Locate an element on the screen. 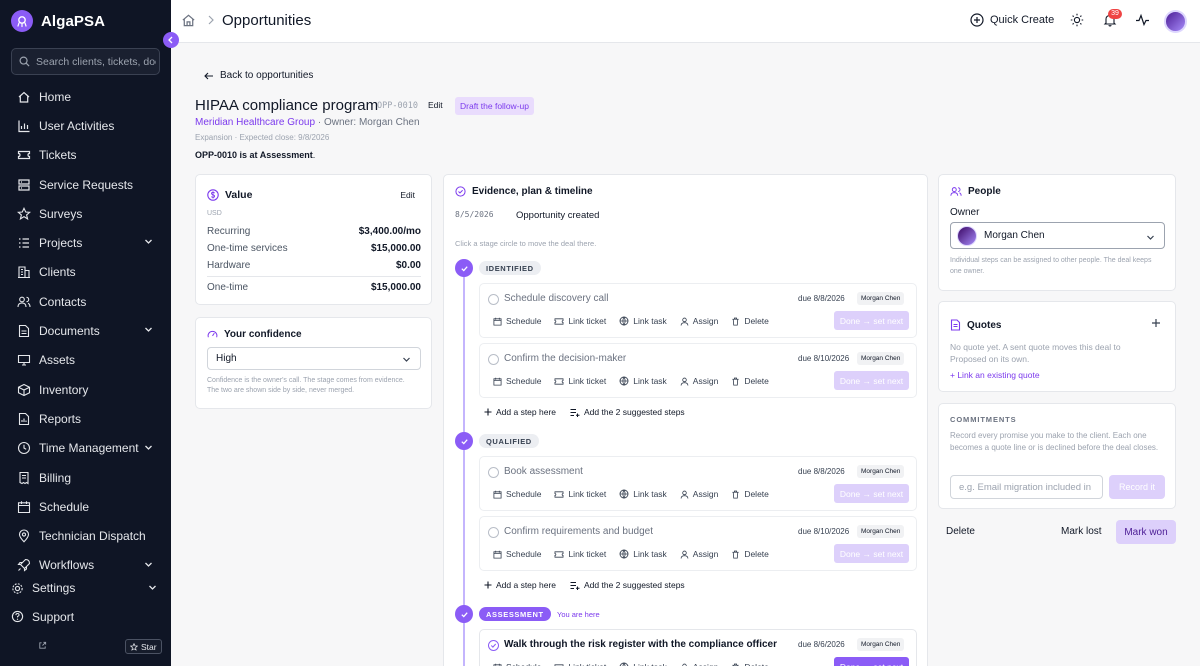  sun-icon is located at coordinates (1077, 20).